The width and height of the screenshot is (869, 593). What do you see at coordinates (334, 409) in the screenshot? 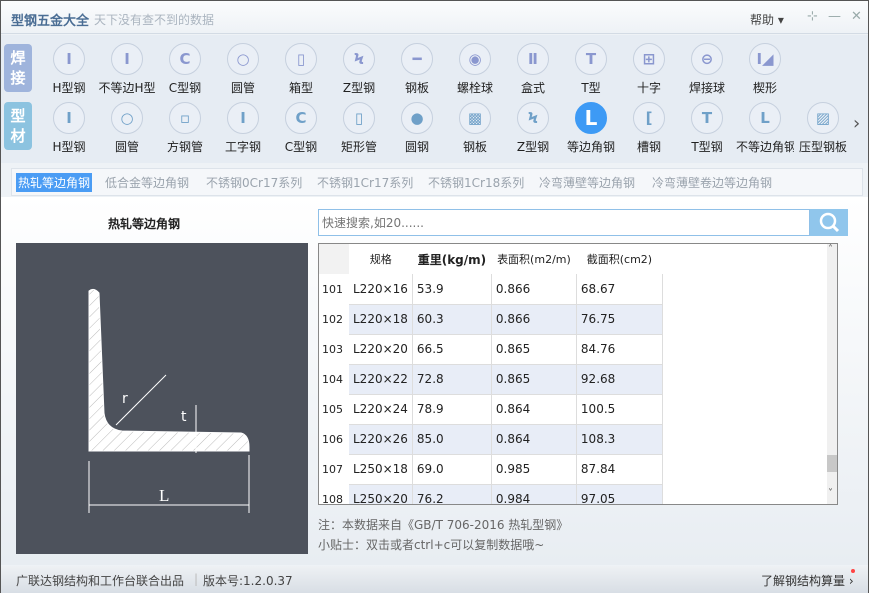
I see `row-index: 105` at bounding box center [334, 409].